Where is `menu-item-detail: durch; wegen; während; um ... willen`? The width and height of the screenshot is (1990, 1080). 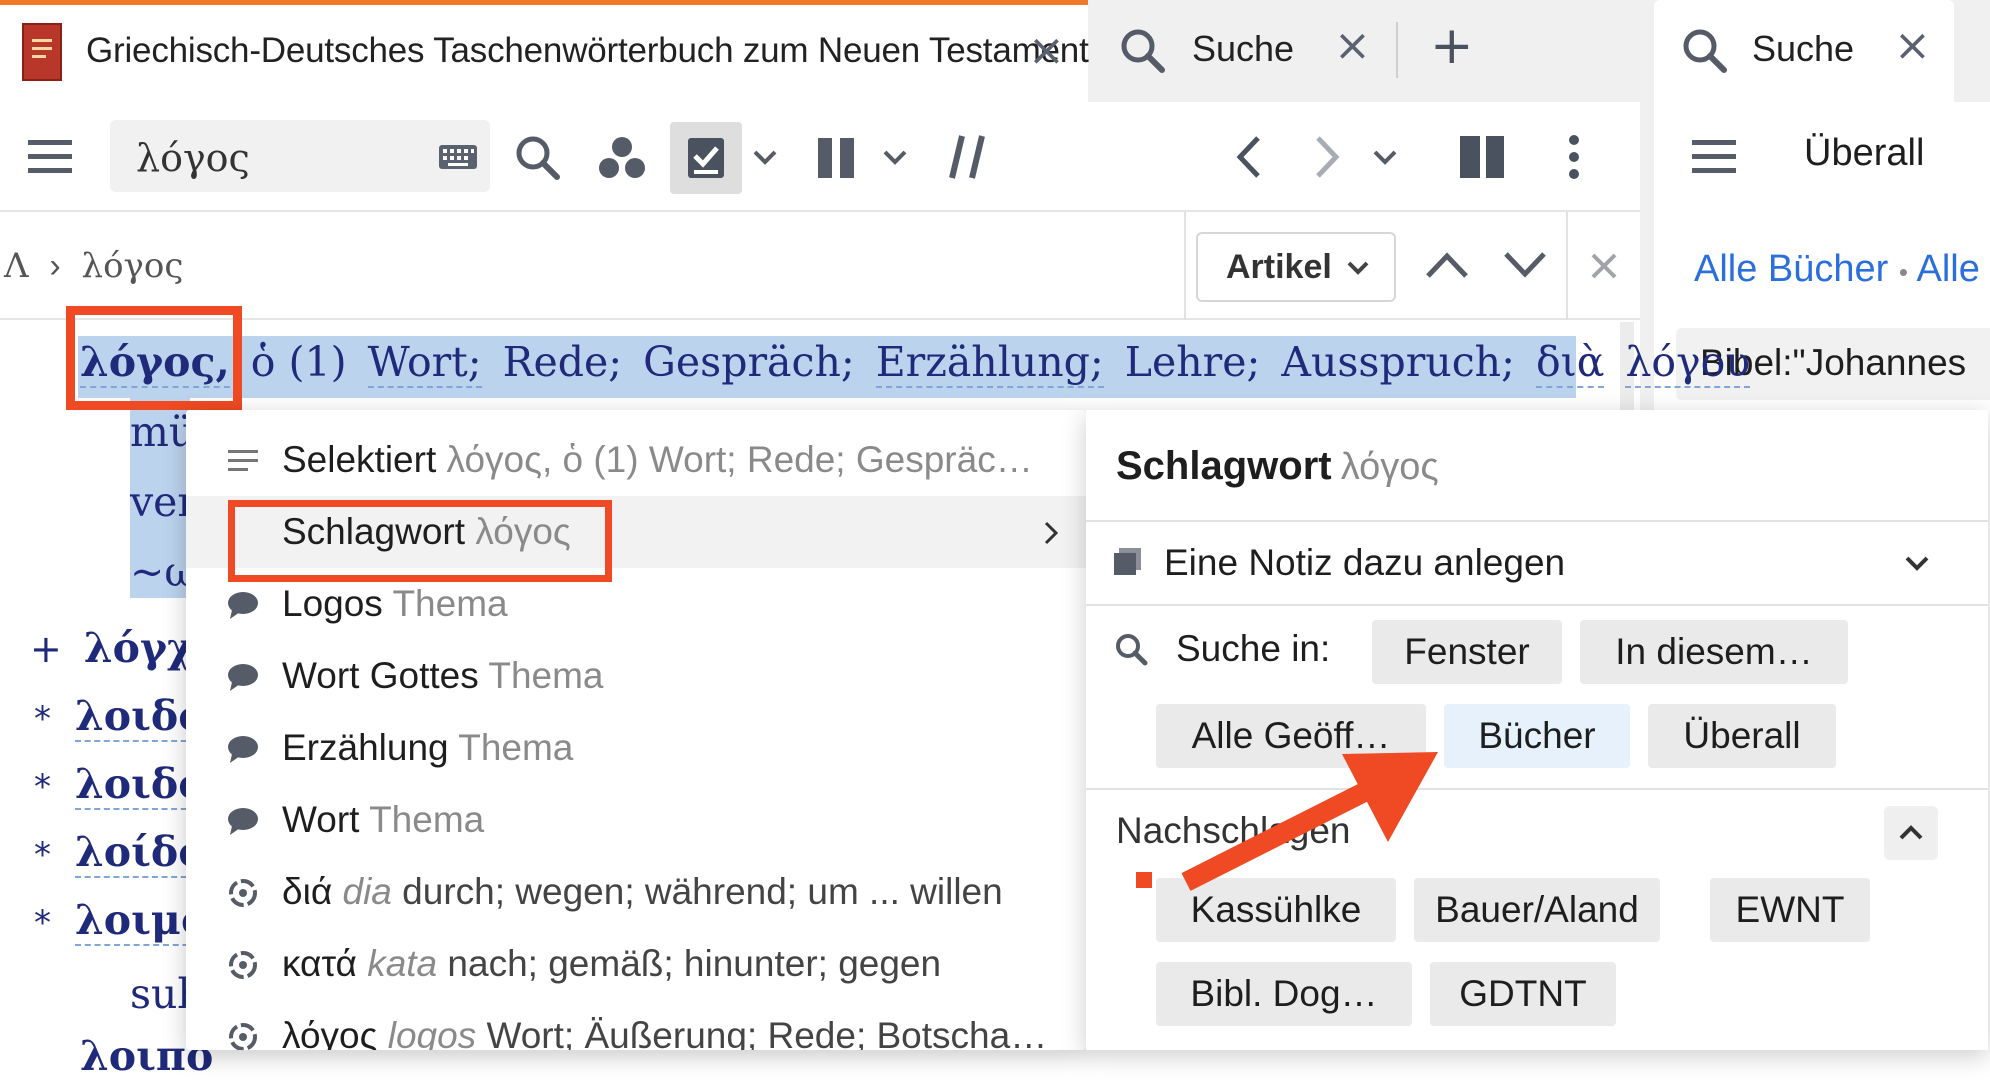
menu-item-detail: durch; wegen; während; um ... willen is located at coordinates (702, 891).